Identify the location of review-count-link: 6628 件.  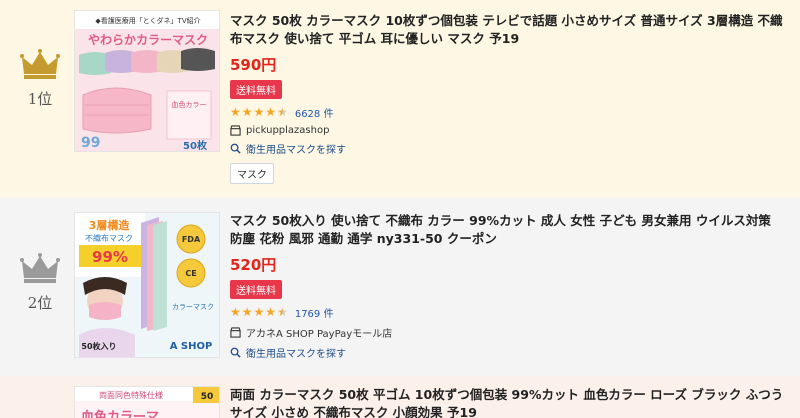
(314, 112).